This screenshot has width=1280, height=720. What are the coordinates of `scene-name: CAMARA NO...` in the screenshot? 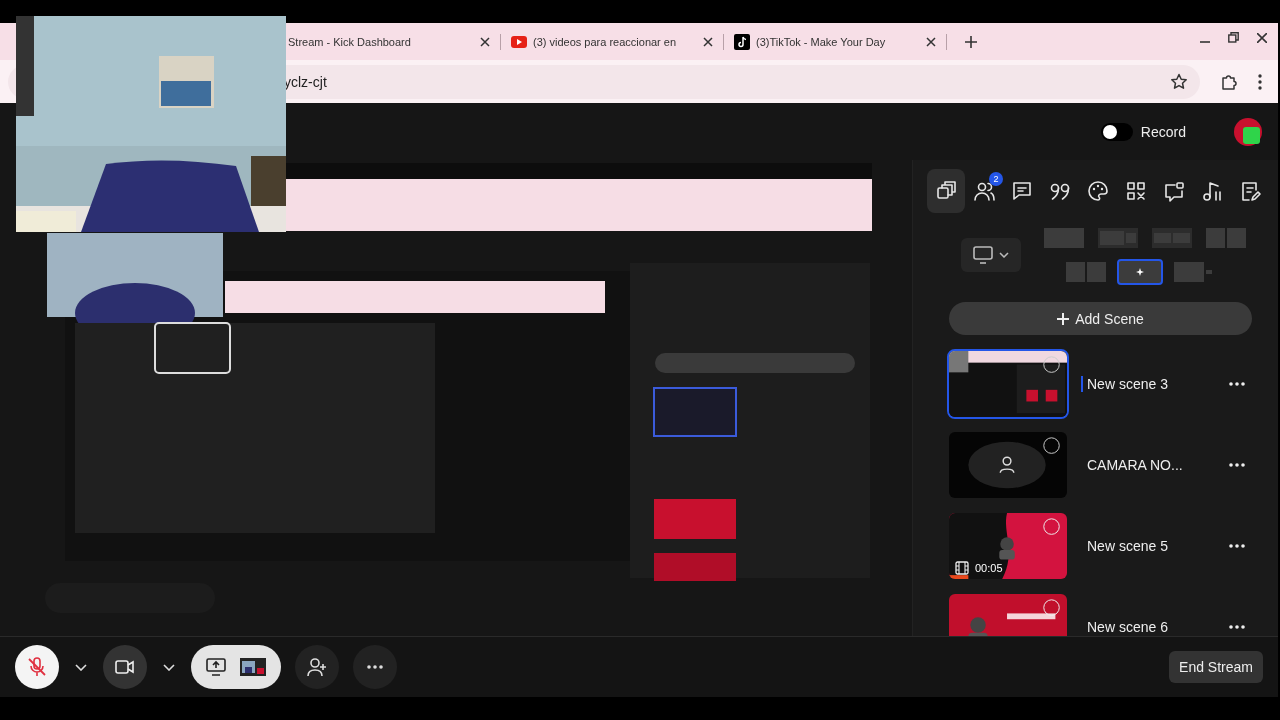 It's located at (1135, 465).